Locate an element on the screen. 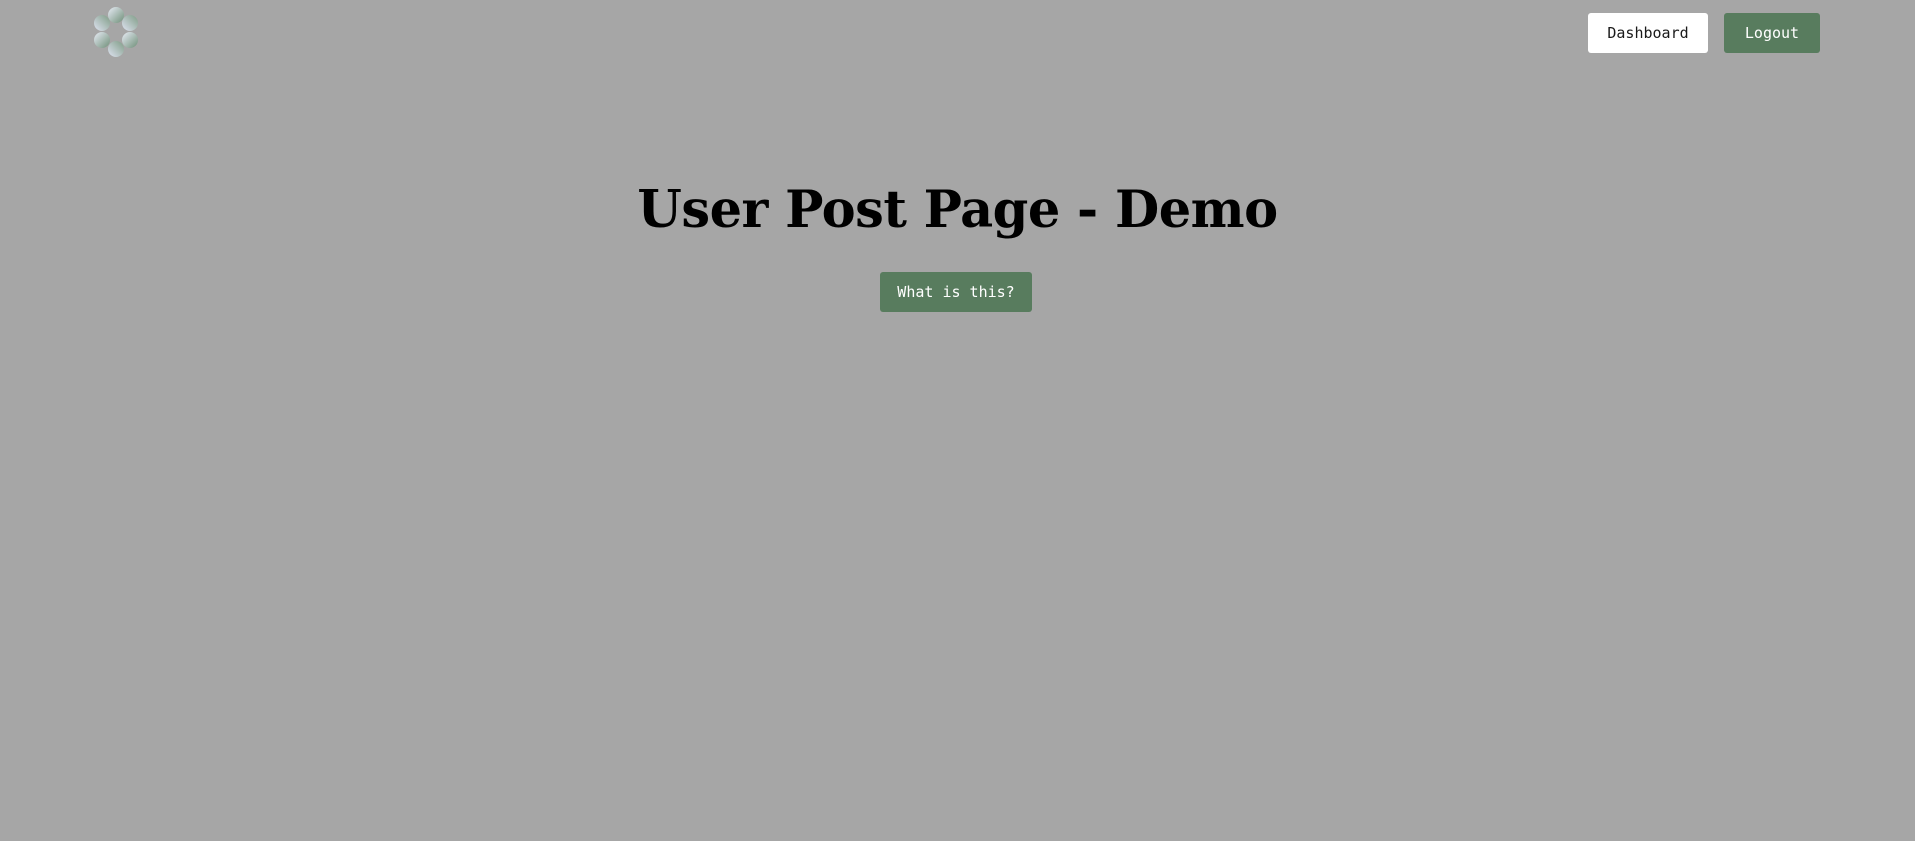  logout-button: Logout is located at coordinates (1772, 33).